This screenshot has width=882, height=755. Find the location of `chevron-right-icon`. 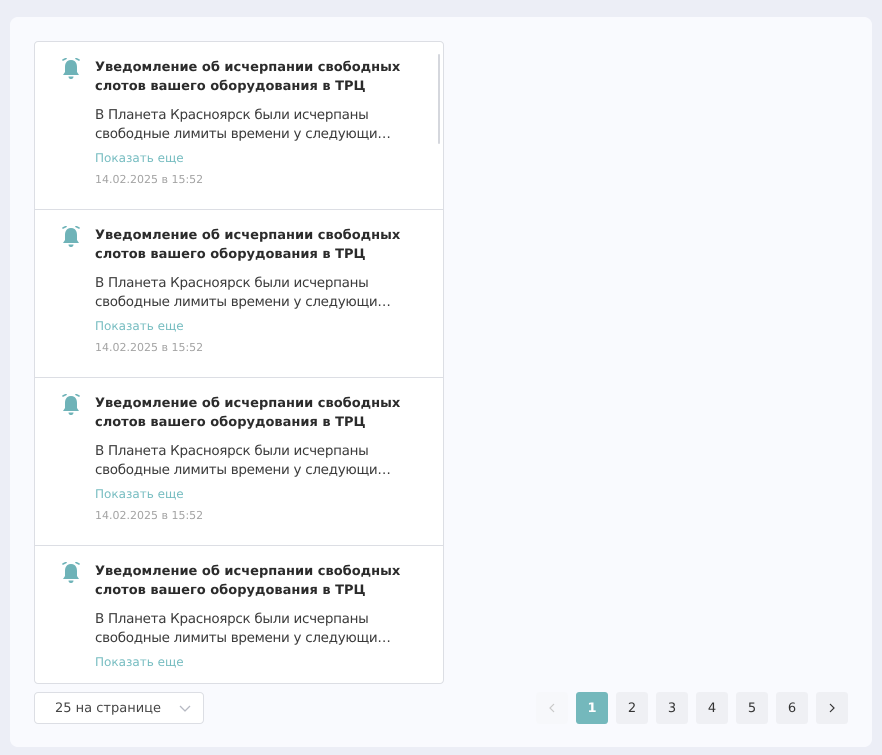

chevron-right-icon is located at coordinates (832, 708).